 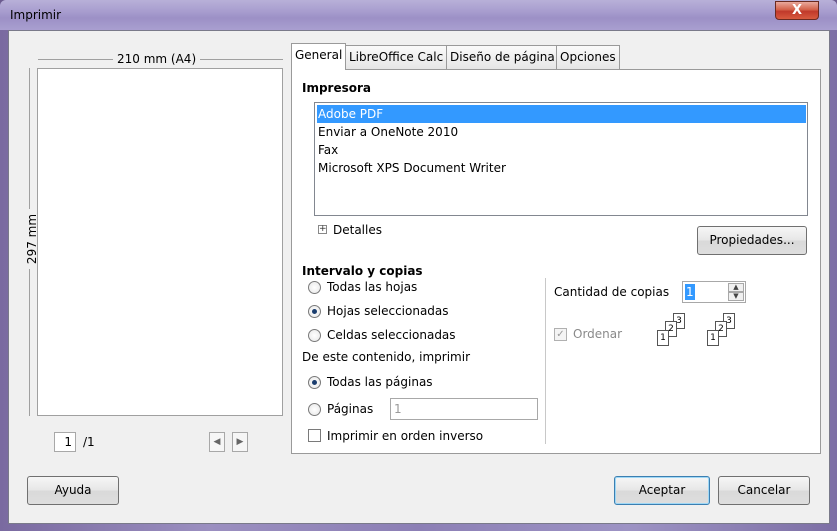 I want to click on all-pages-radio, so click(x=314, y=382).